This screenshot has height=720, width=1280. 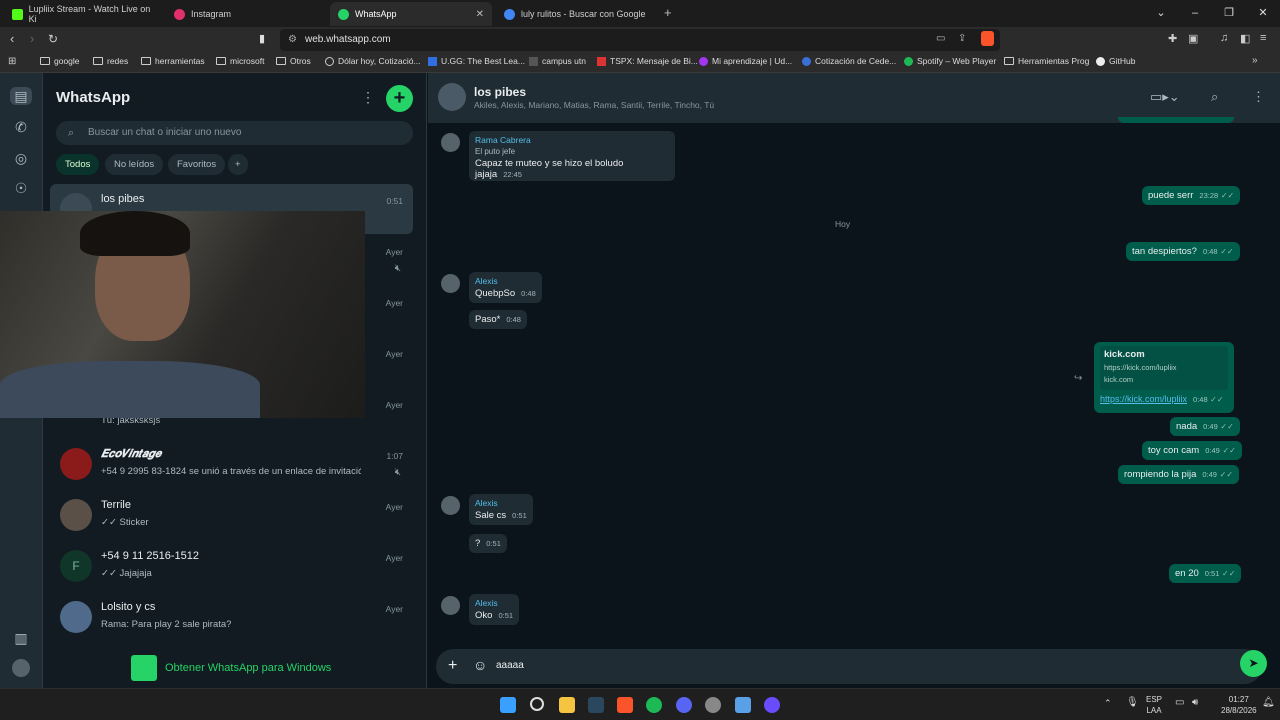 What do you see at coordinates (537, 704) in the screenshot?
I see `search-icon` at bounding box center [537, 704].